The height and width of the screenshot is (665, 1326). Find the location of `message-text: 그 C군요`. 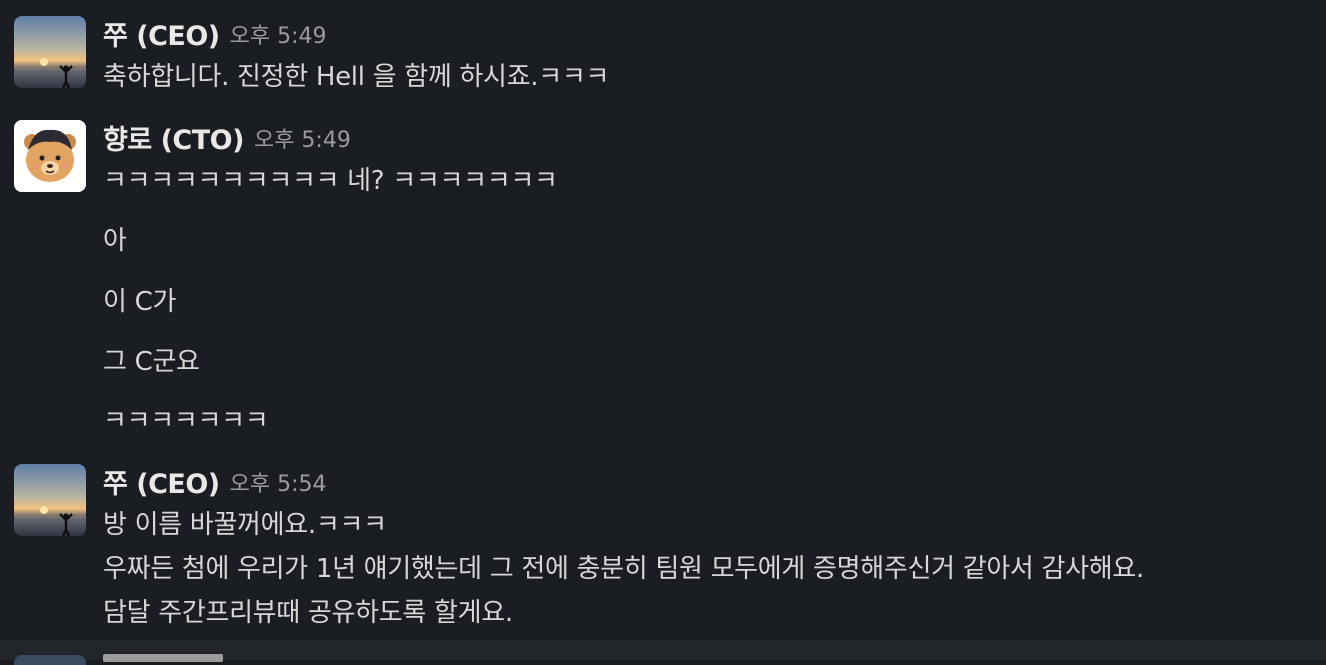

message-text: 그 C군요 is located at coordinates (151, 362).